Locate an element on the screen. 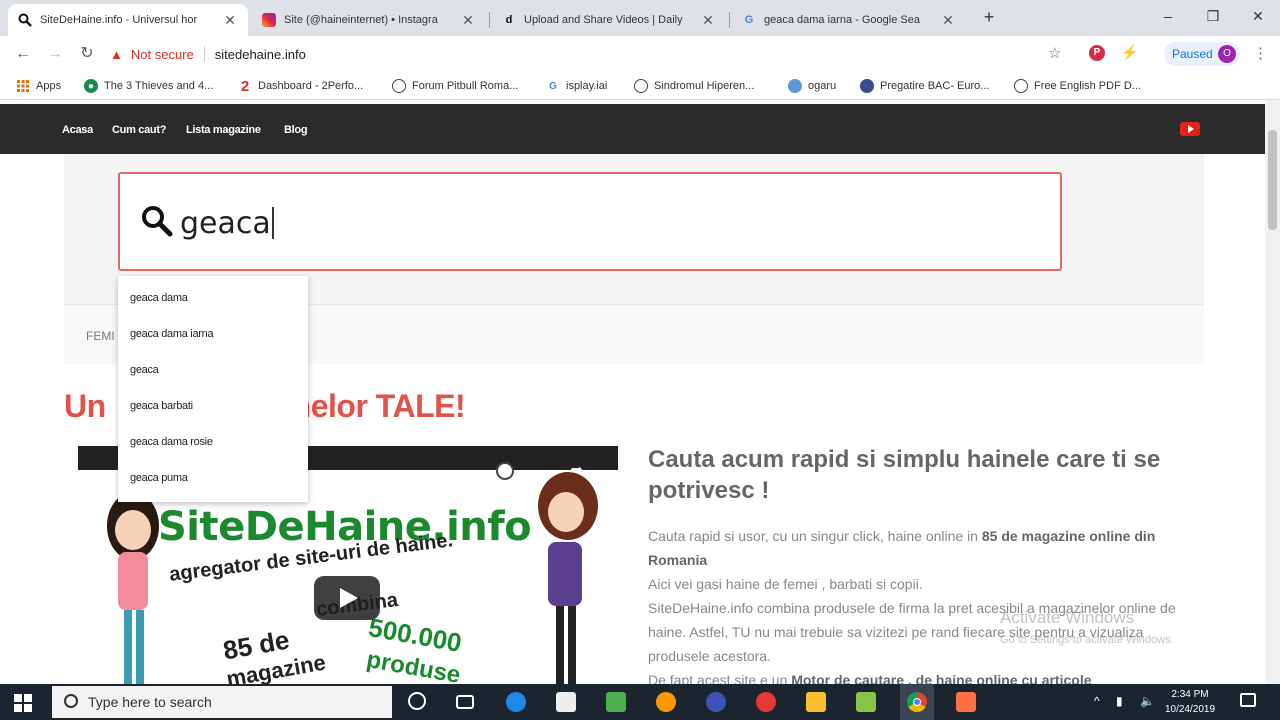 The height and width of the screenshot is (720, 1280). security-label: Not secure is located at coordinates (162, 54).